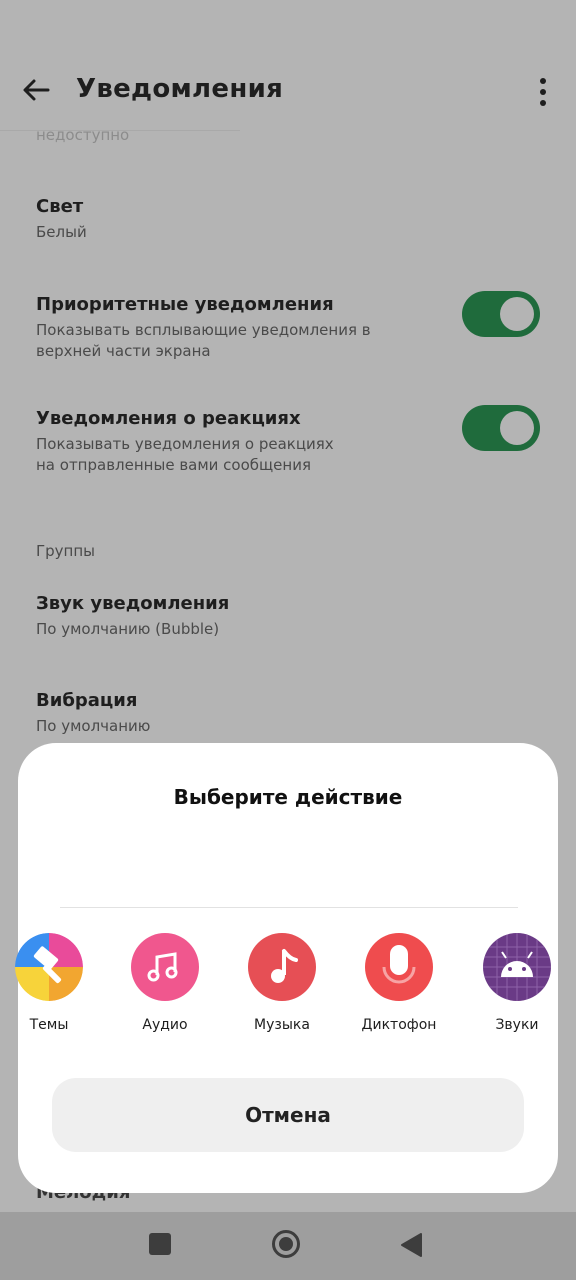 The image size is (576, 1280). I want to click on app-music: Музыка, so click(282, 983).